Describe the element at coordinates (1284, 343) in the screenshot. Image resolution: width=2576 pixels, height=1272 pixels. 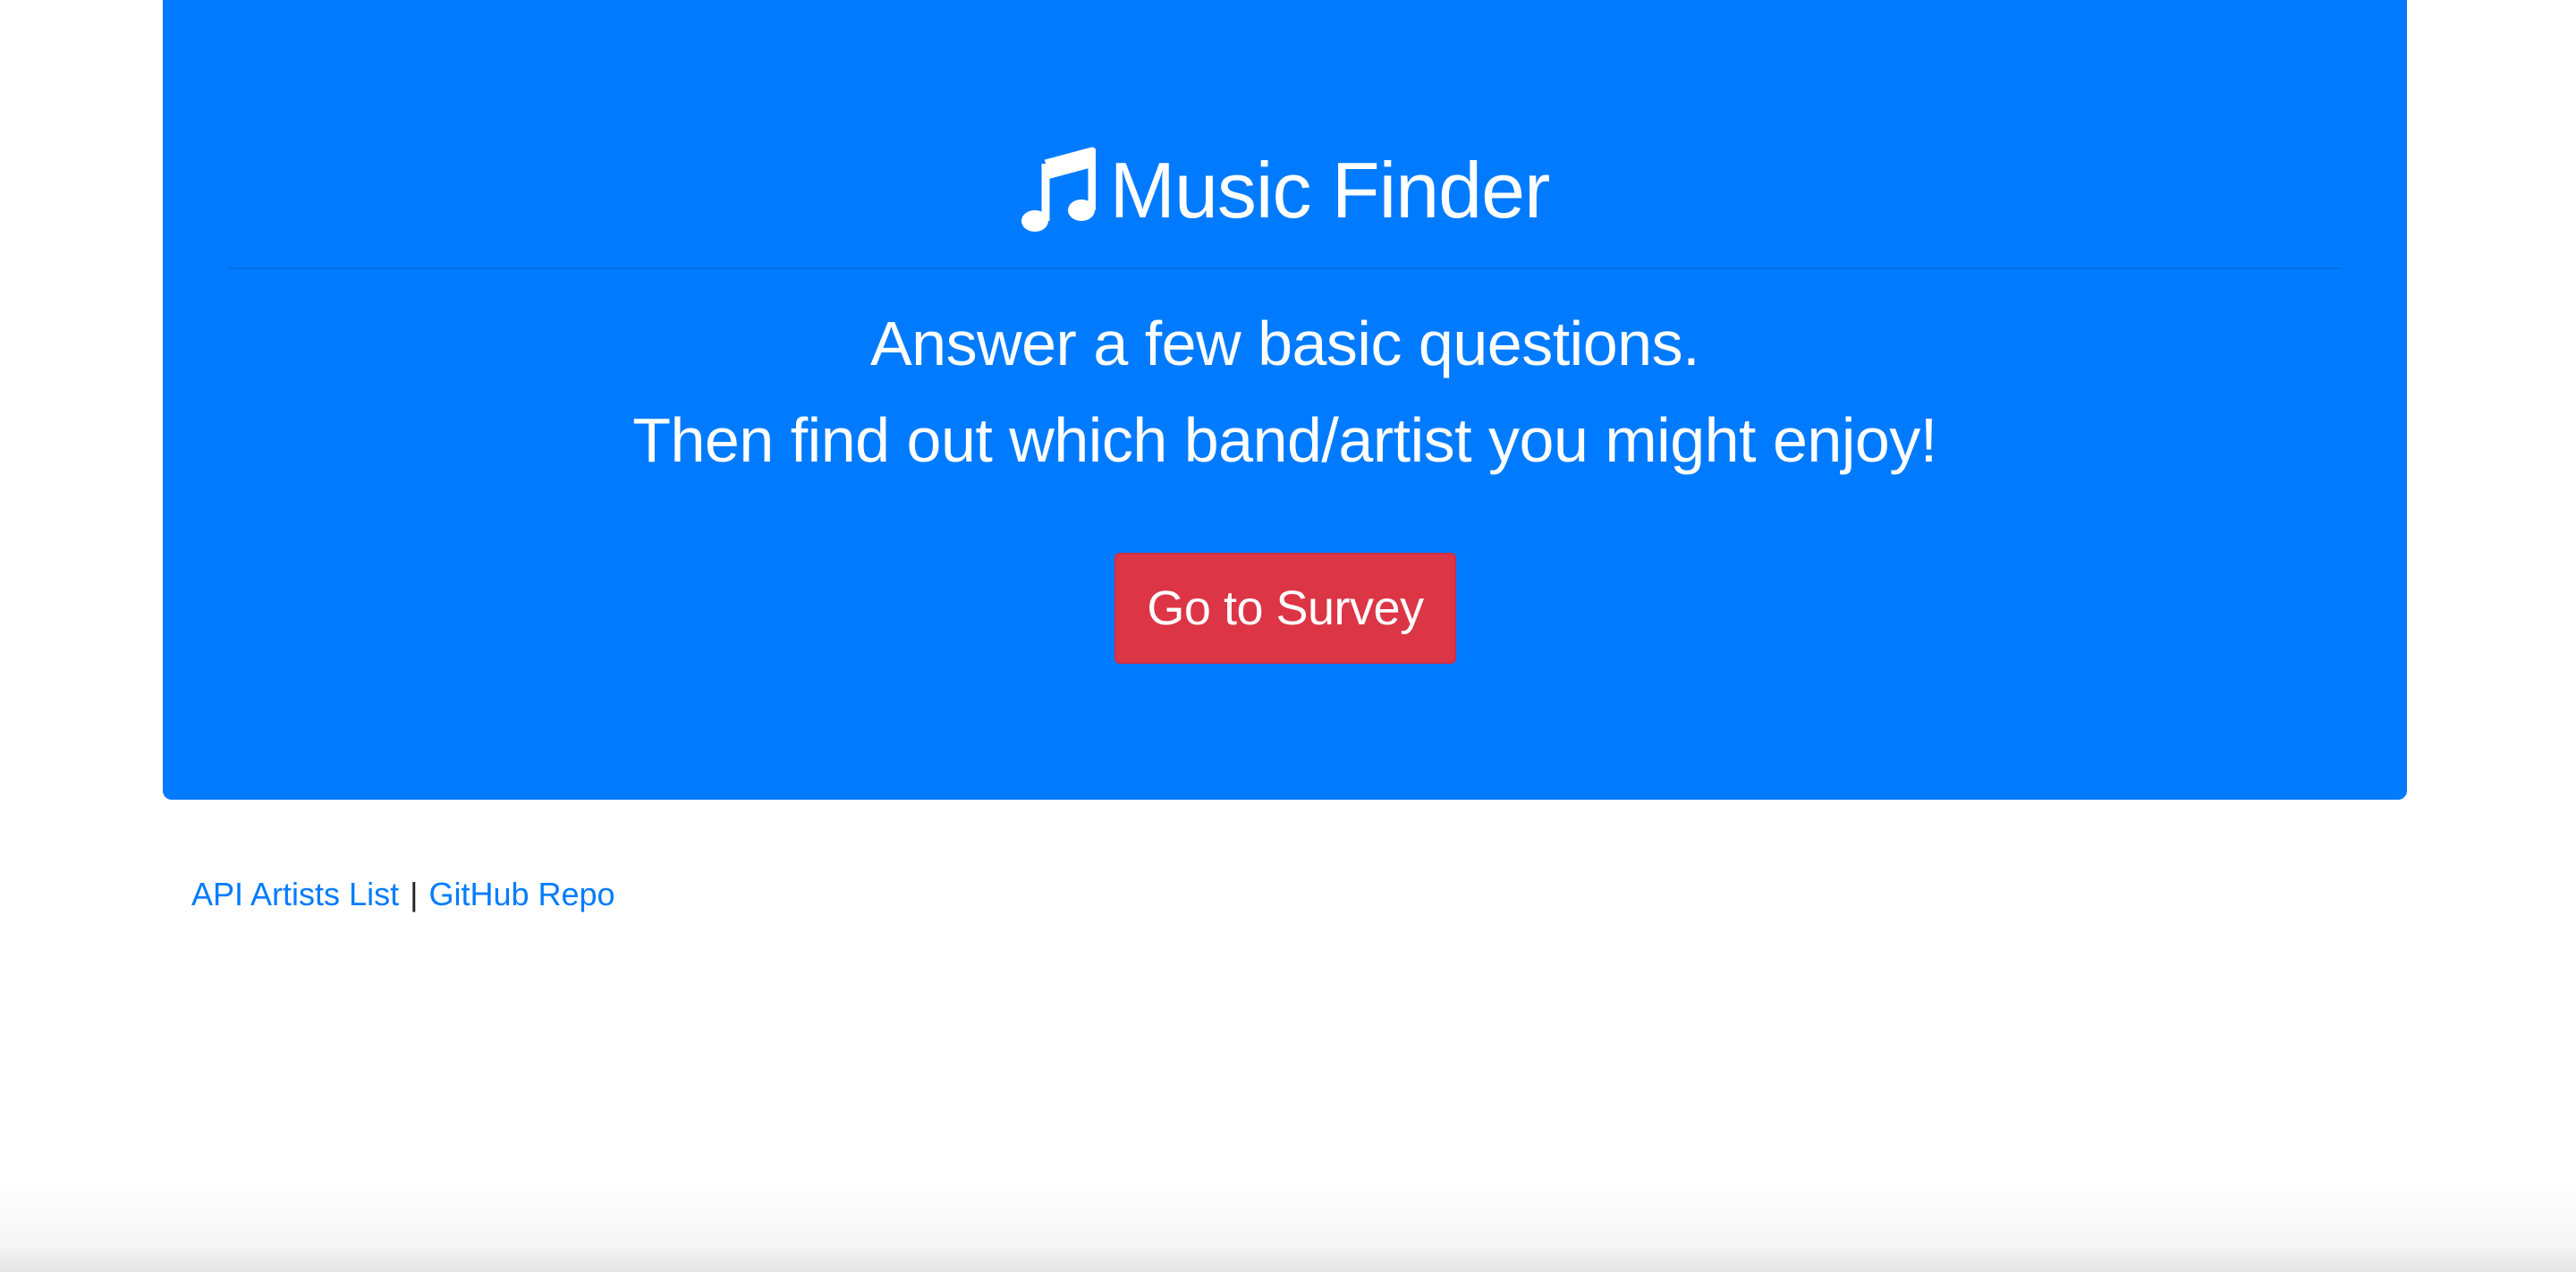
I see `lead-text-line-1: Answer a few basic questions.` at that location.